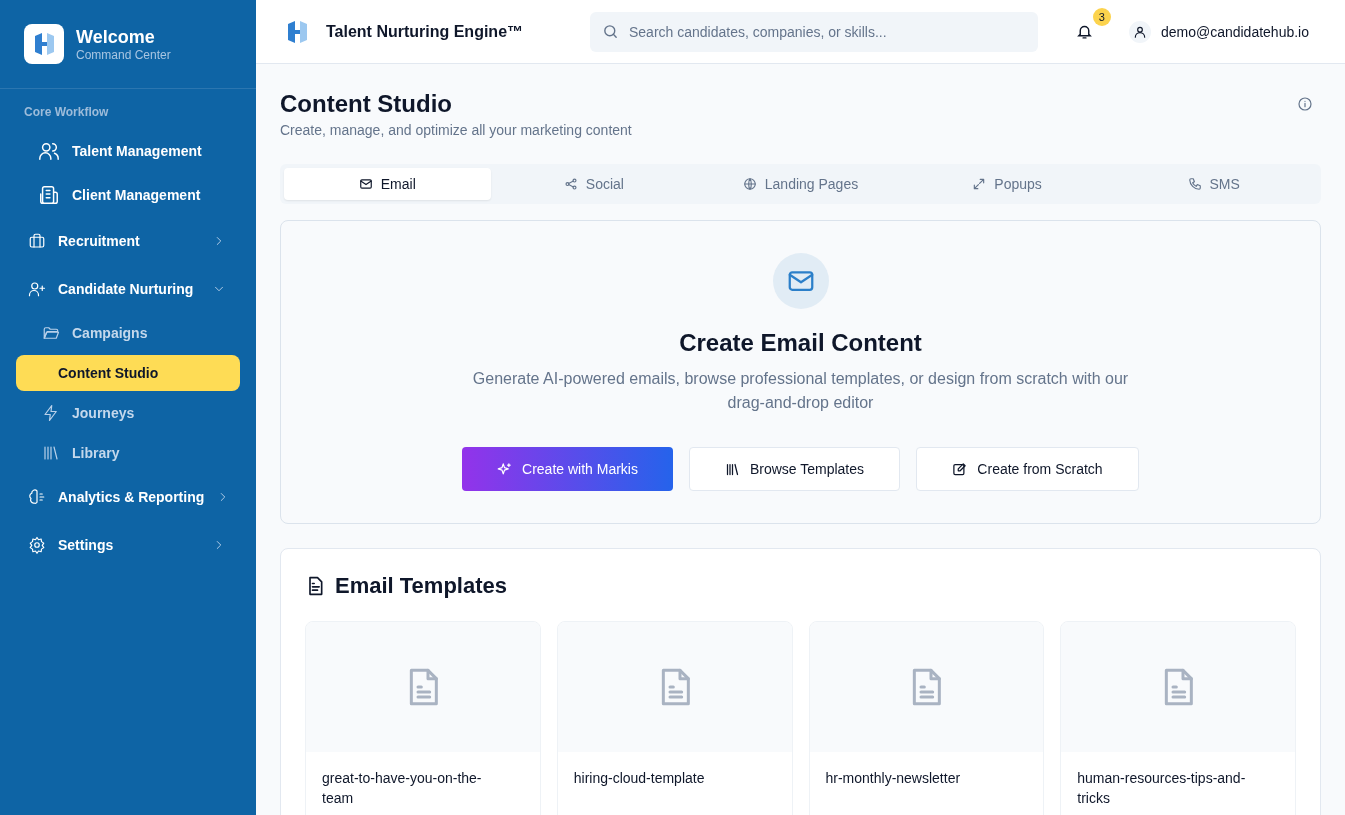  I want to click on tab: Social, so click(594, 184).